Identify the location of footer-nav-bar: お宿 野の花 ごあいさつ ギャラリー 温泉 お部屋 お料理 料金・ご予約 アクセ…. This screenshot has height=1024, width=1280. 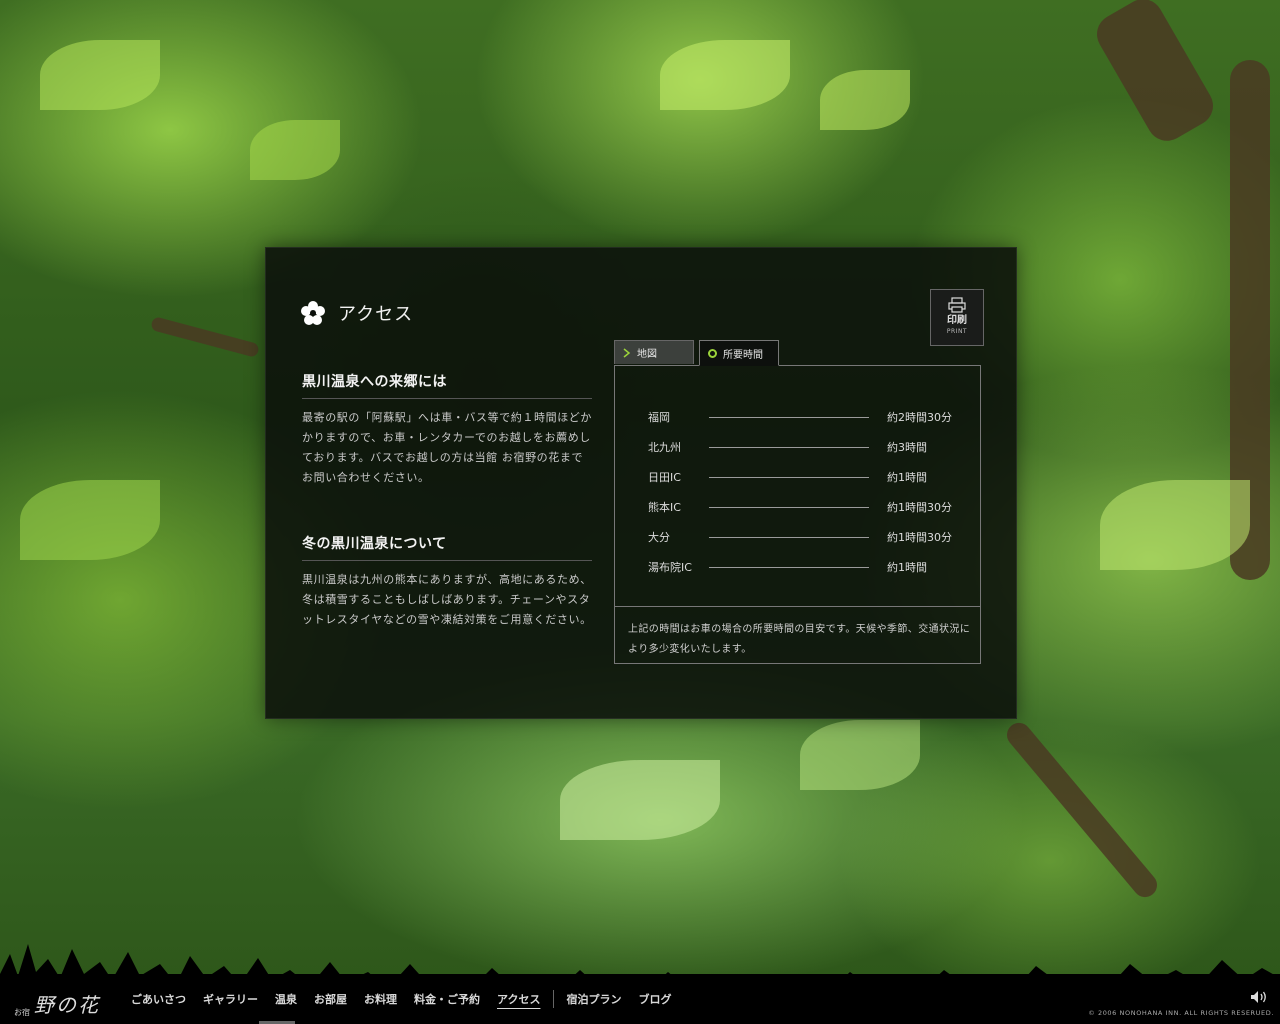
(640, 999).